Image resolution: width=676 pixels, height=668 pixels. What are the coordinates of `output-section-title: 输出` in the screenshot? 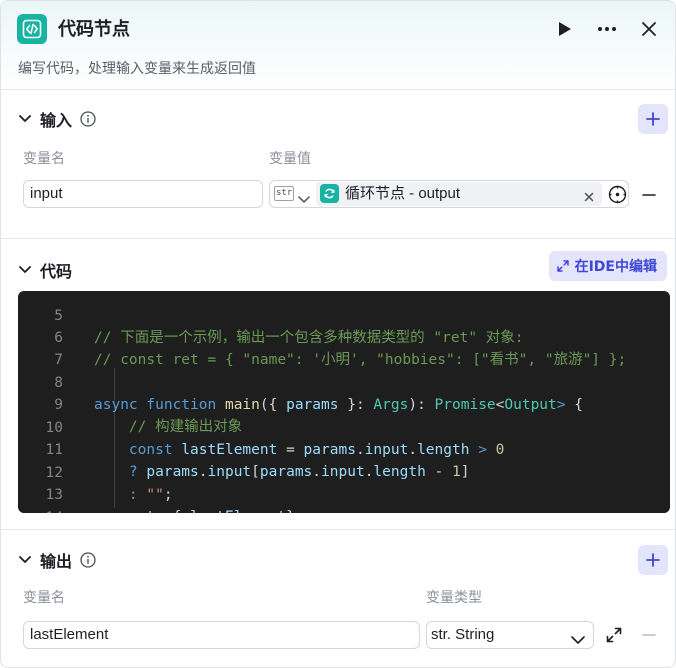 It's located at (56, 561).